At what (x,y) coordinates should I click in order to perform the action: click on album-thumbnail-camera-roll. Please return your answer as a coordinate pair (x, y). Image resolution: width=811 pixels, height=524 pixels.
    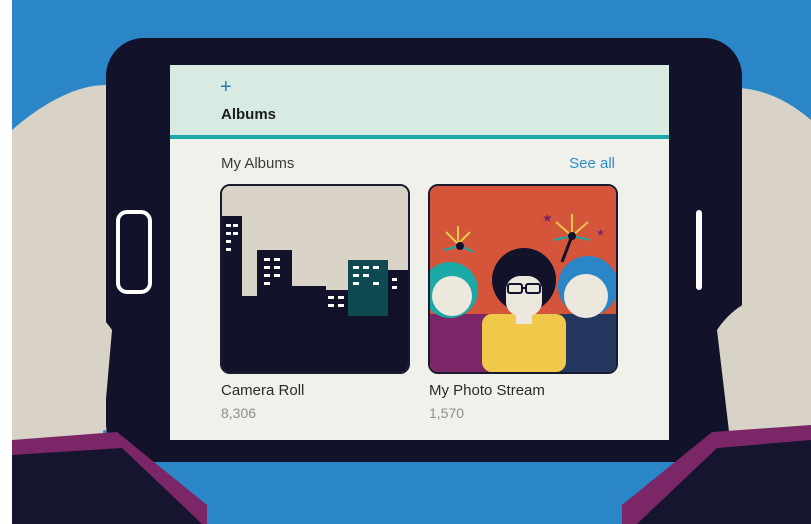
    Looking at the image, I should click on (315, 279).